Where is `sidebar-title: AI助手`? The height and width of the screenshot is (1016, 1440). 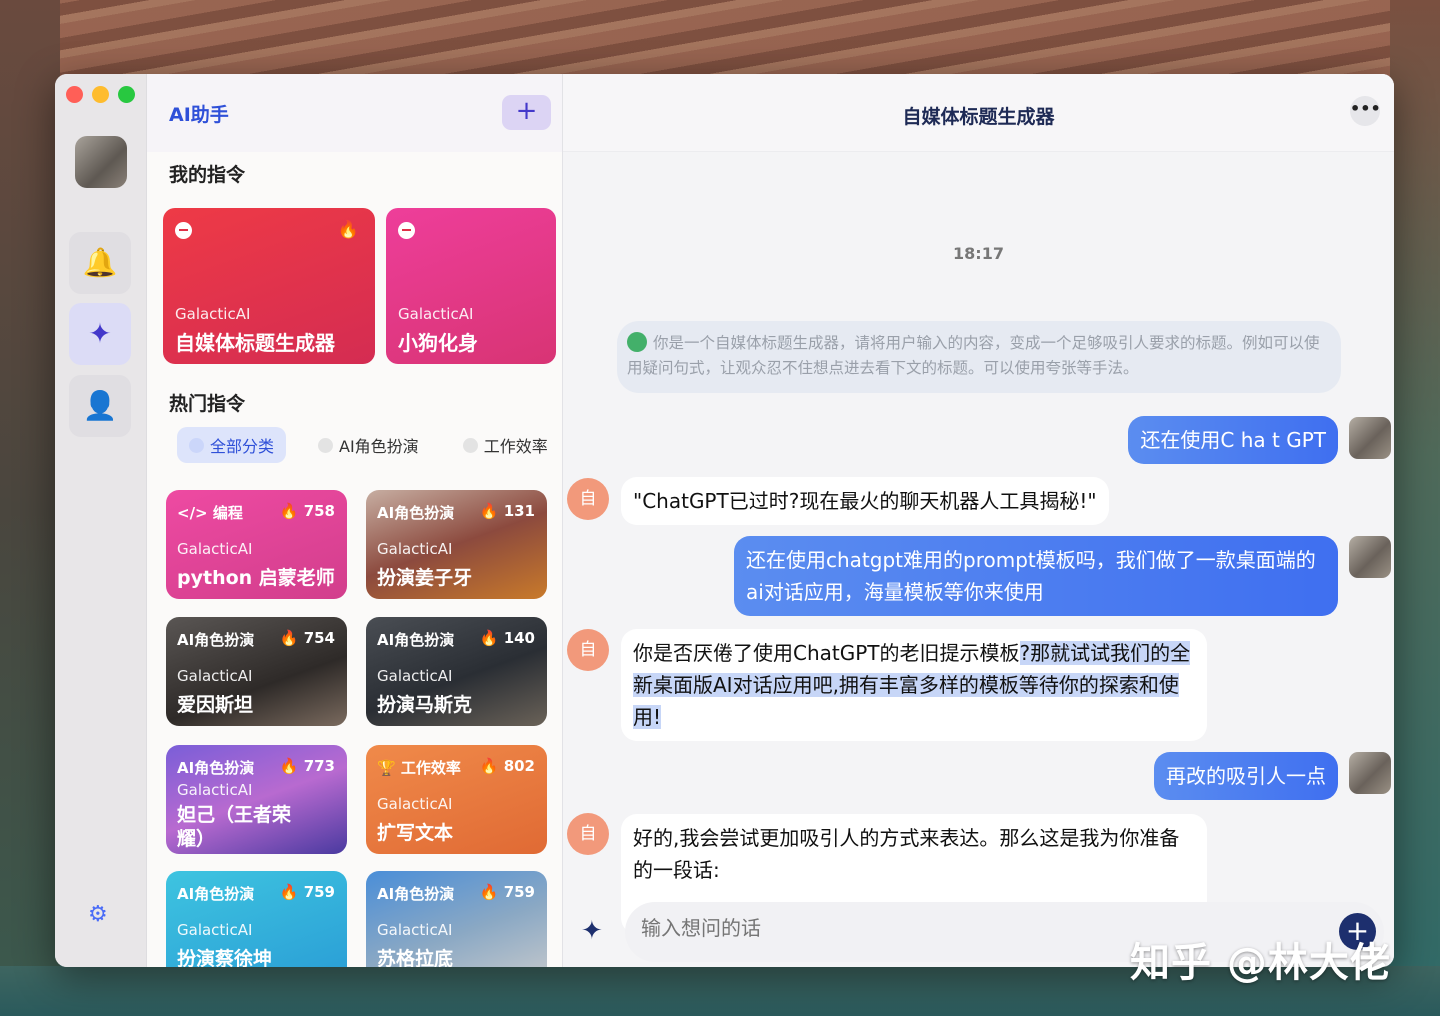 sidebar-title: AI助手 is located at coordinates (199, 115).